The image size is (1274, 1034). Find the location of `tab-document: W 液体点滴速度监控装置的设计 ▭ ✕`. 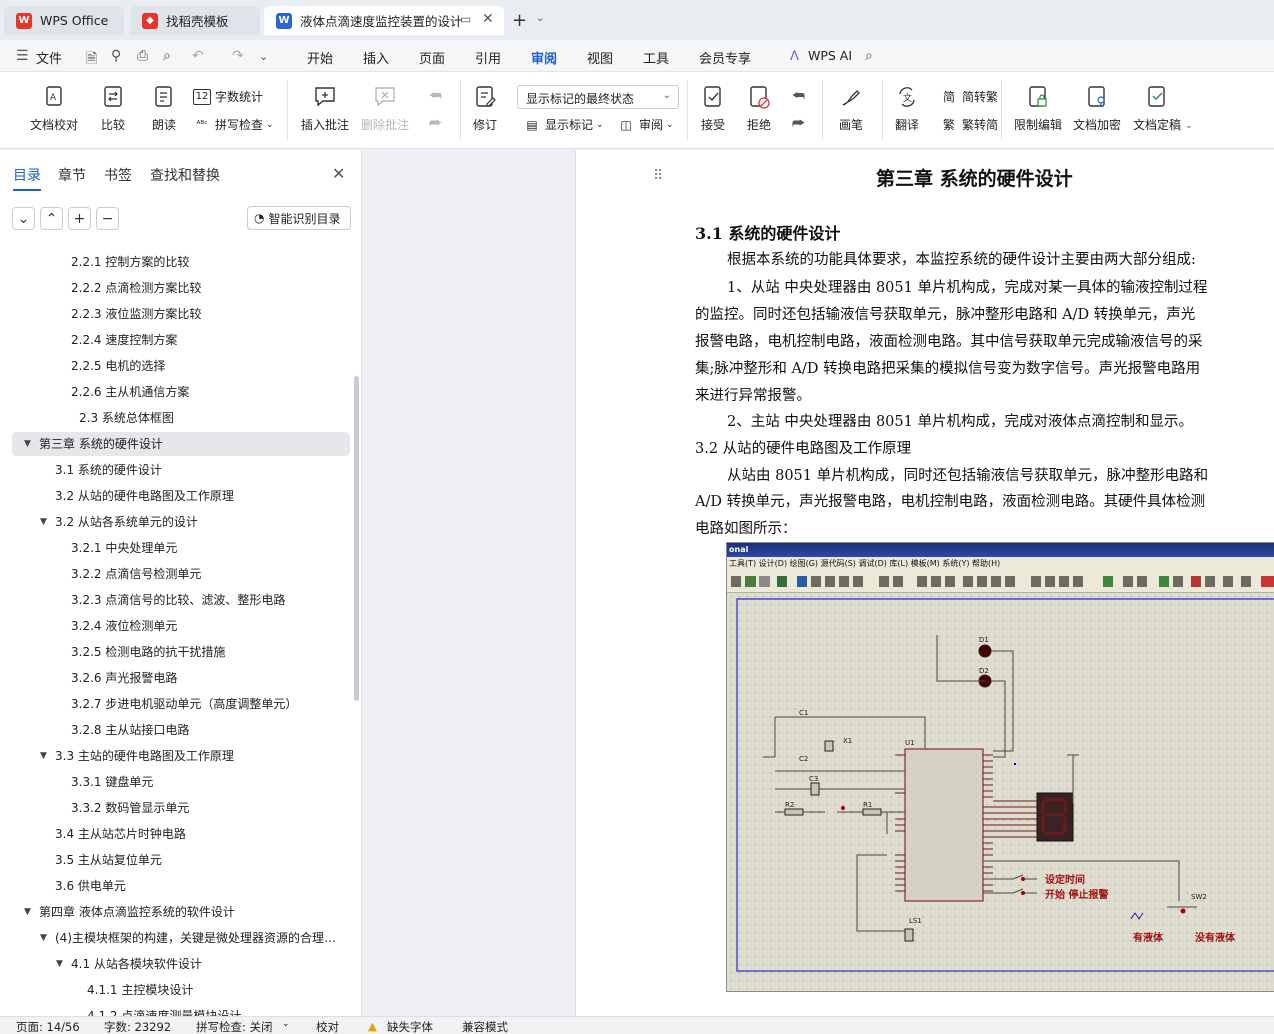

tab-document: W 液体点滴速度监控装置的设计 ▭ ✕ is located at coordinates (384, 20).